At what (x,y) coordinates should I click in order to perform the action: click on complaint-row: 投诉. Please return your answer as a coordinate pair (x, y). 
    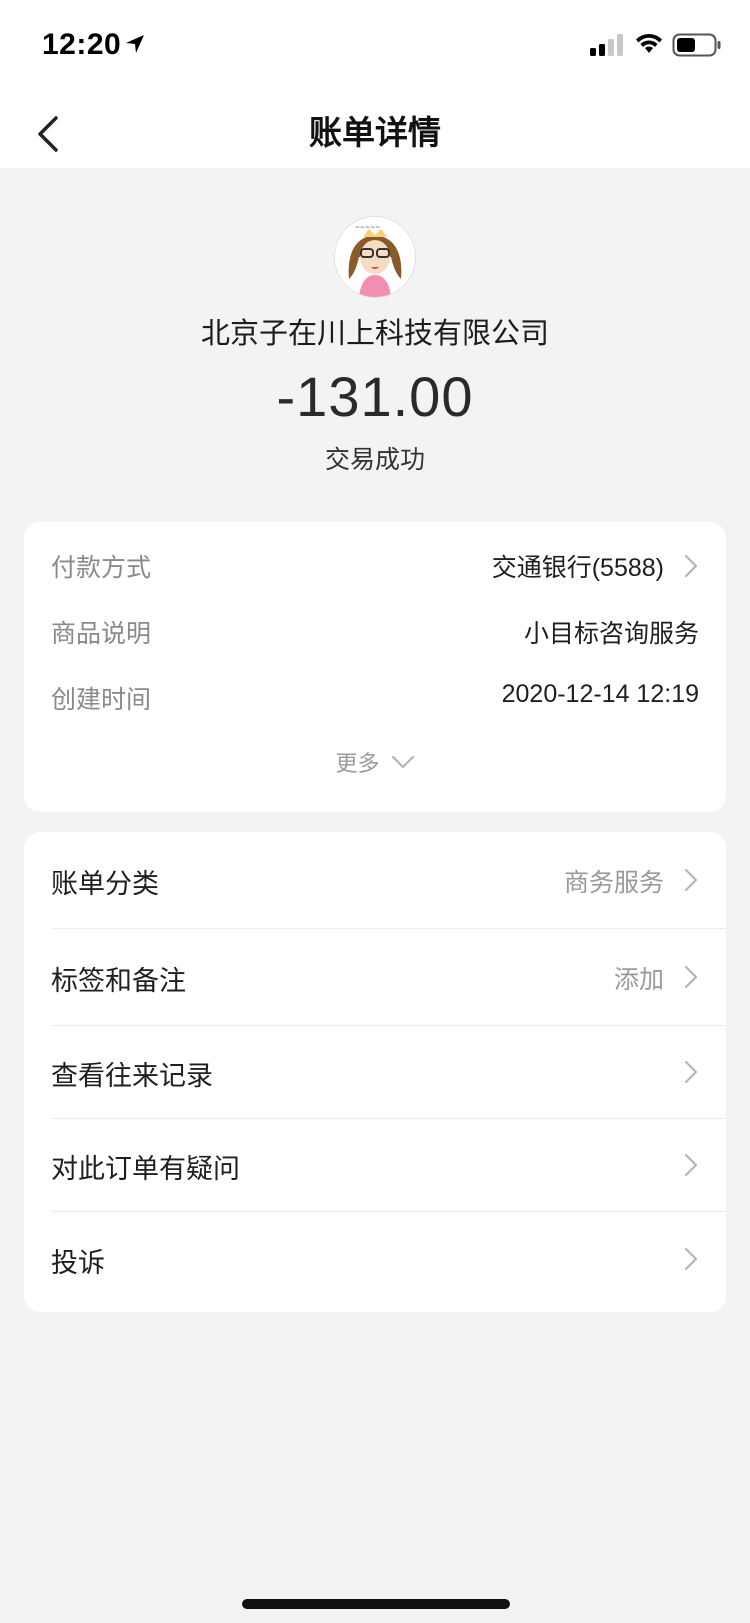
    Looking at the image, I should click on (375, 1259).